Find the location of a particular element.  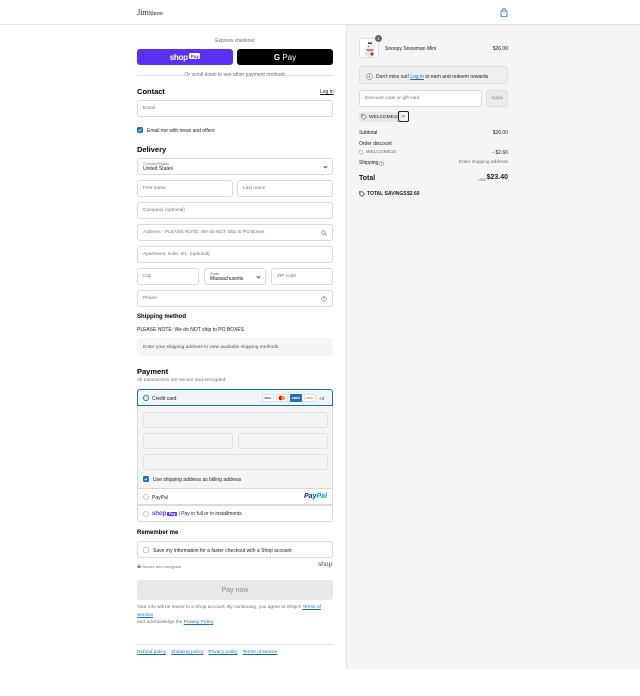

apartment-field: Apartment, suite, etc. (optional) is located at coordinates (235, 254).